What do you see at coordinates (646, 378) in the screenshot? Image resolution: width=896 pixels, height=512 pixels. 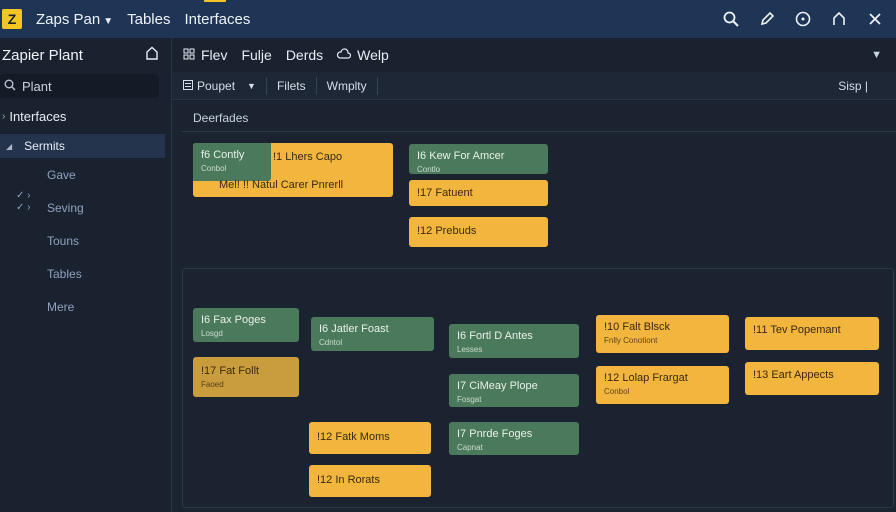 I see `card-title: !12 Lolap Frargat` at bounding box center [646, 378].